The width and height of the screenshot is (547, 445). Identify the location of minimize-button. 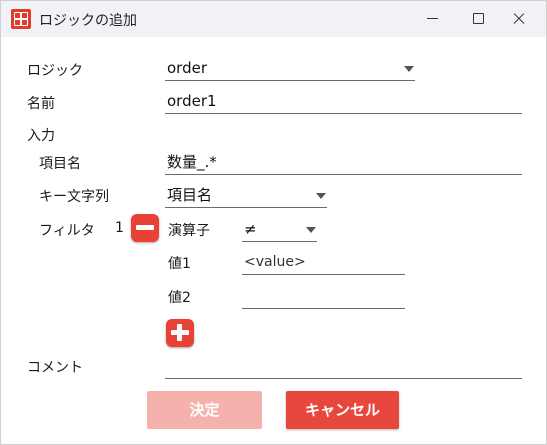
(433, 19).